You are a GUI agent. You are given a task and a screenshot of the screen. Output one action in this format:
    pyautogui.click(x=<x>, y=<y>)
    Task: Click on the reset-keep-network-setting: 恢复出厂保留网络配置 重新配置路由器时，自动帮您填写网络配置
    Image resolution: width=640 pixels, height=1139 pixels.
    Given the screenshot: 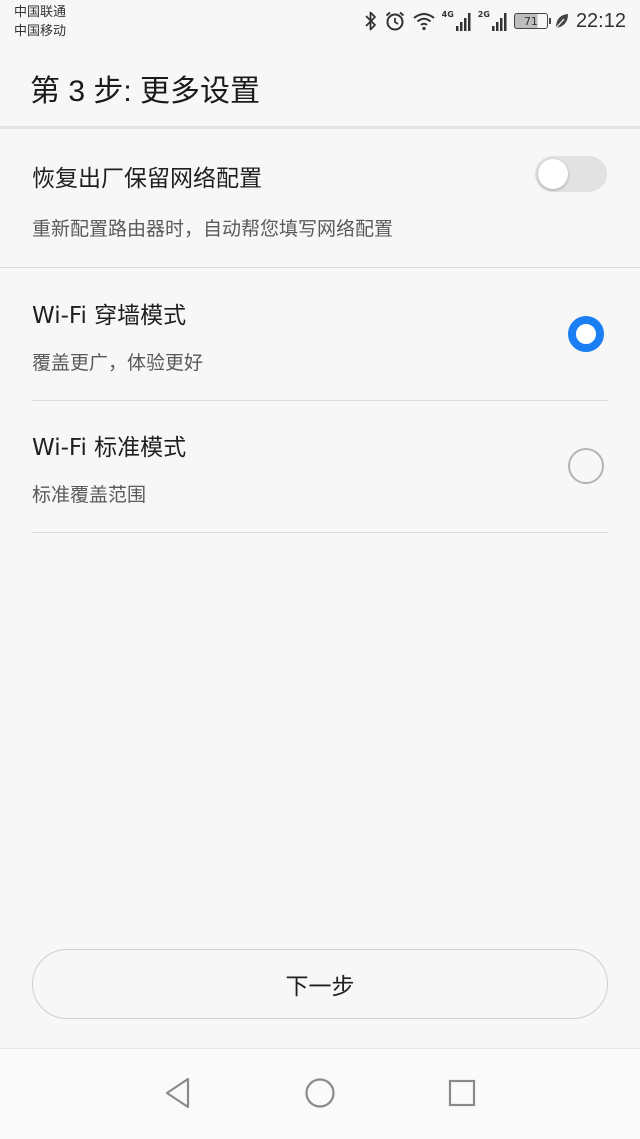 What is the action you would take?
    pyautogui.click(x=320, y=198)
    